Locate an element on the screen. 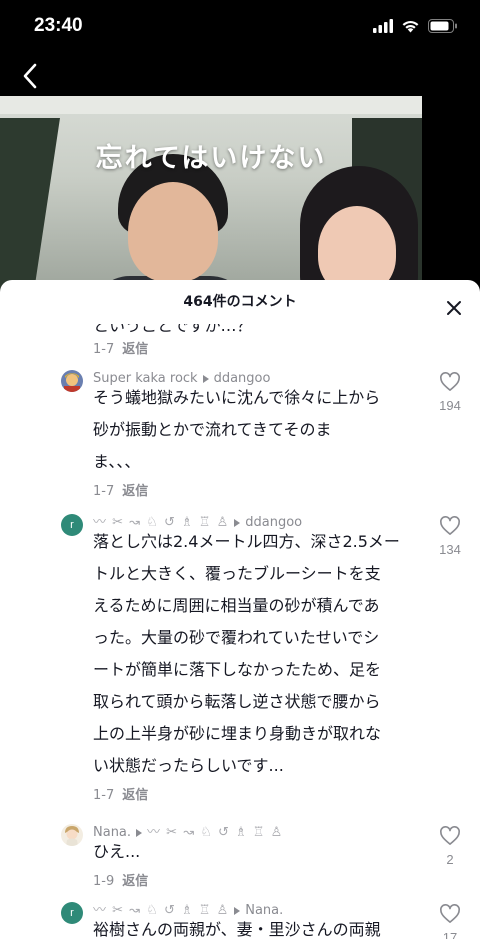  like-button: 2 is located at coordinates (450, 846).